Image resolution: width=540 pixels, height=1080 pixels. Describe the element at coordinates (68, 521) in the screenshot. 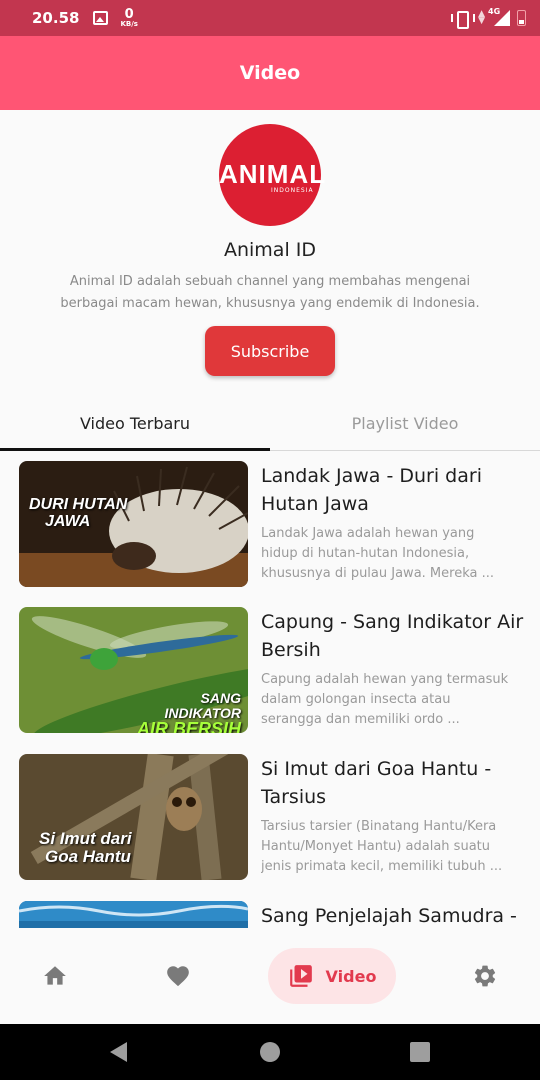

I see `thumbnail-caption-line2: JAWA` at that location.